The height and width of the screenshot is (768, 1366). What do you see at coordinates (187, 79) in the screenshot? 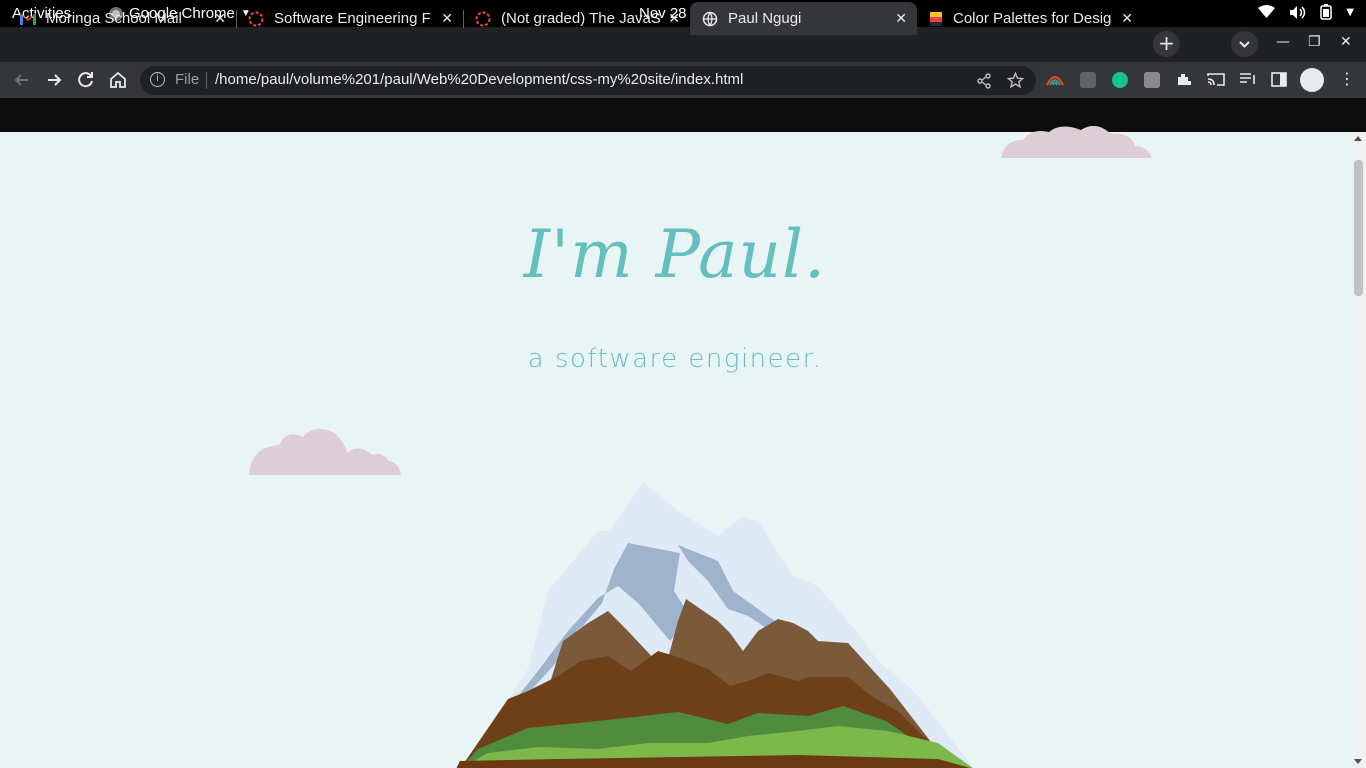
I see `scheme-label: File` at bounding box center [187, 79].